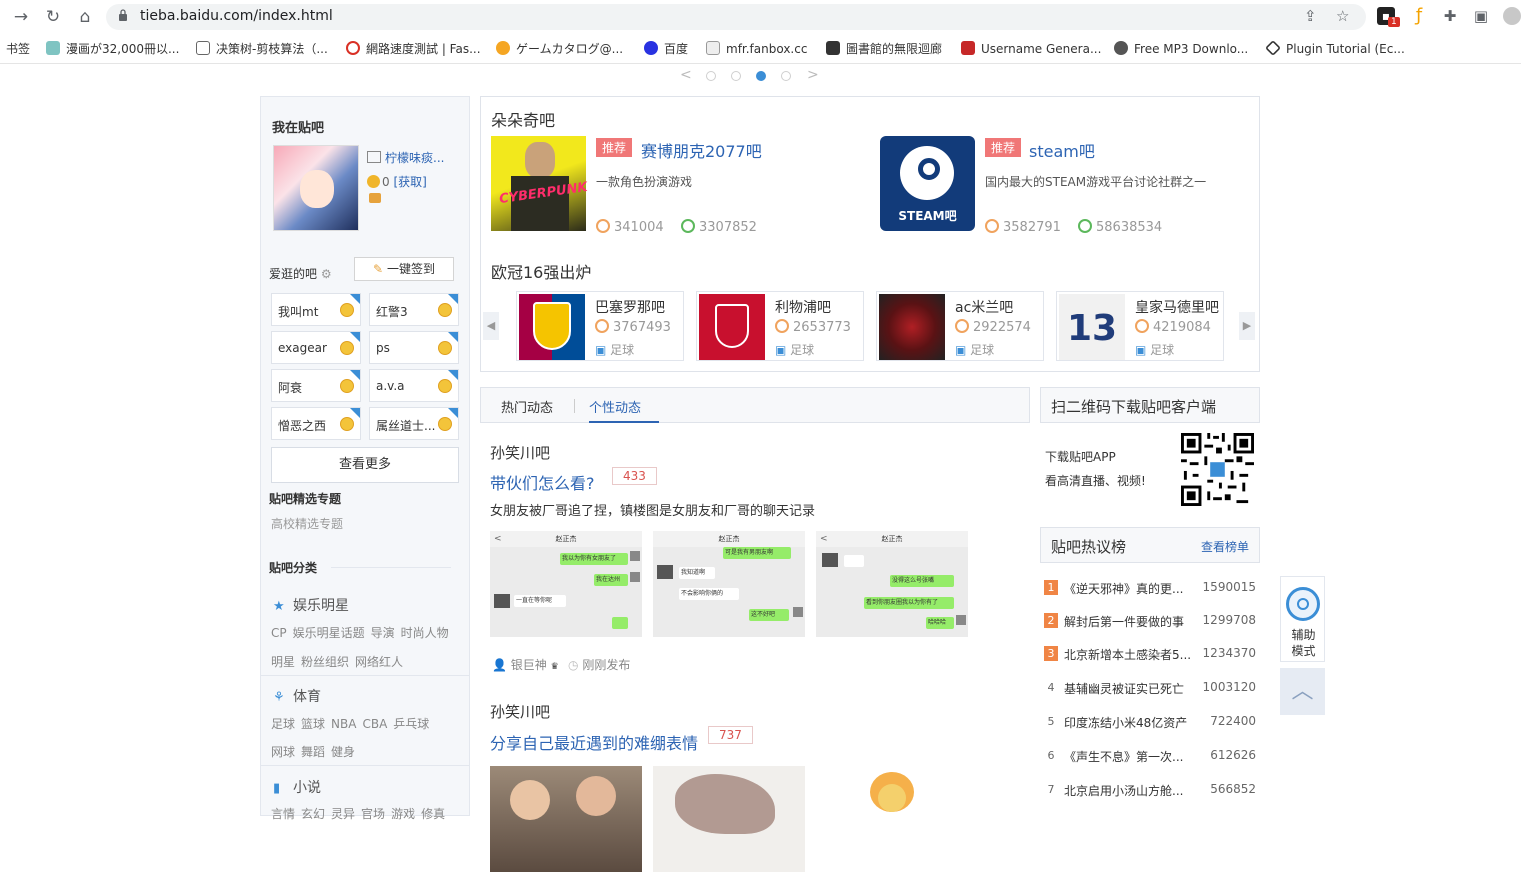 The height and width of the screenshot is (872, 1521). Describe the element at coordinates (1150, 756) in the screenshot. I see `hot-topic-row: 6 《声生不息》第一次... 612626` at that location.